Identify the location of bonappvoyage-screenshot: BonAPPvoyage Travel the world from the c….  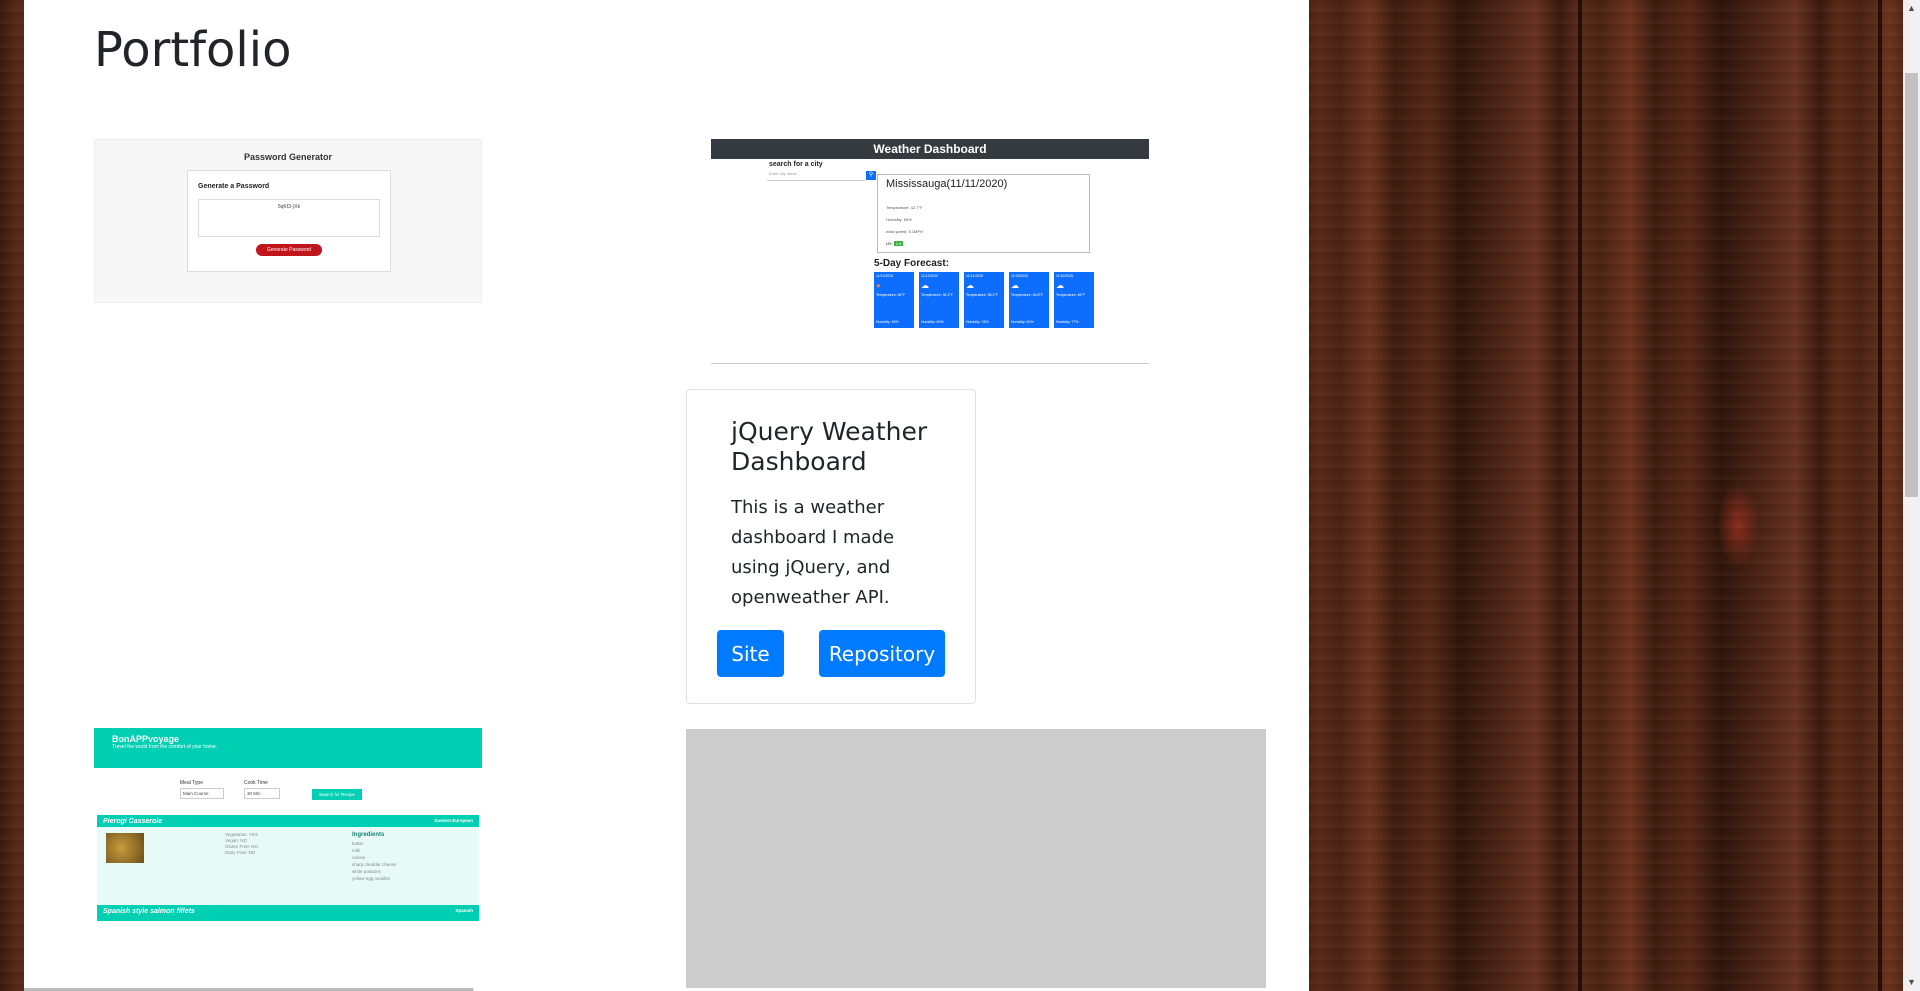
(288, 829).